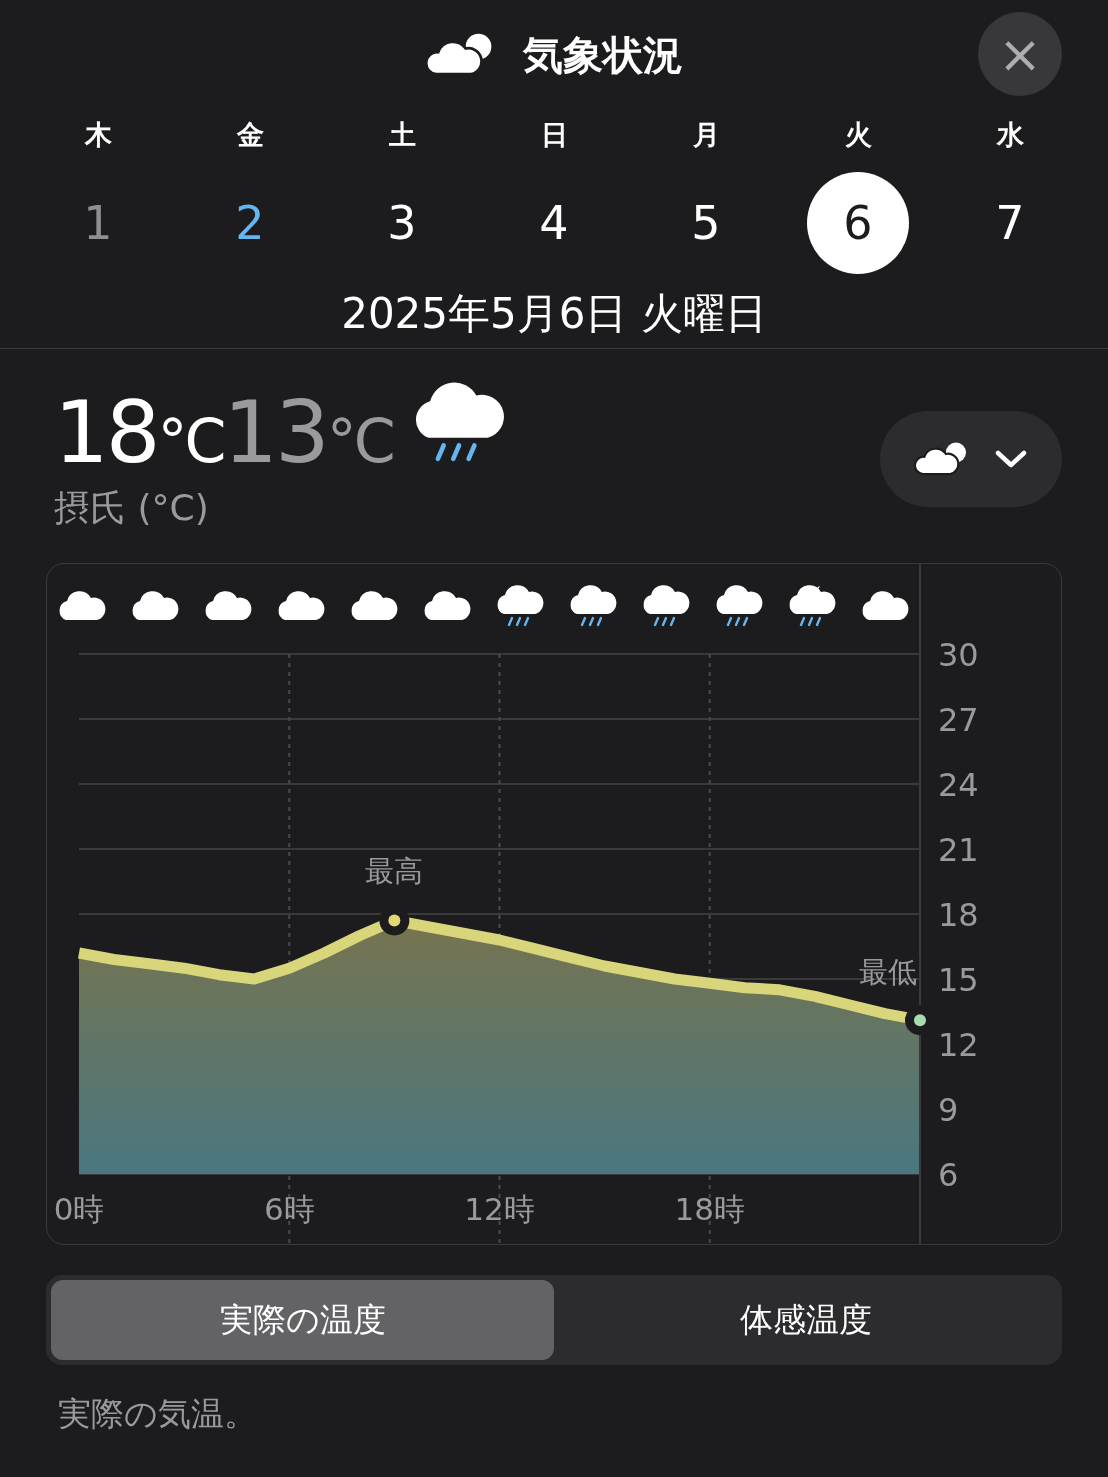  What do you see at coordinates (1020, 54) in the screenshot?
I see `close-button: ×` at bounding box center [1020, 54].